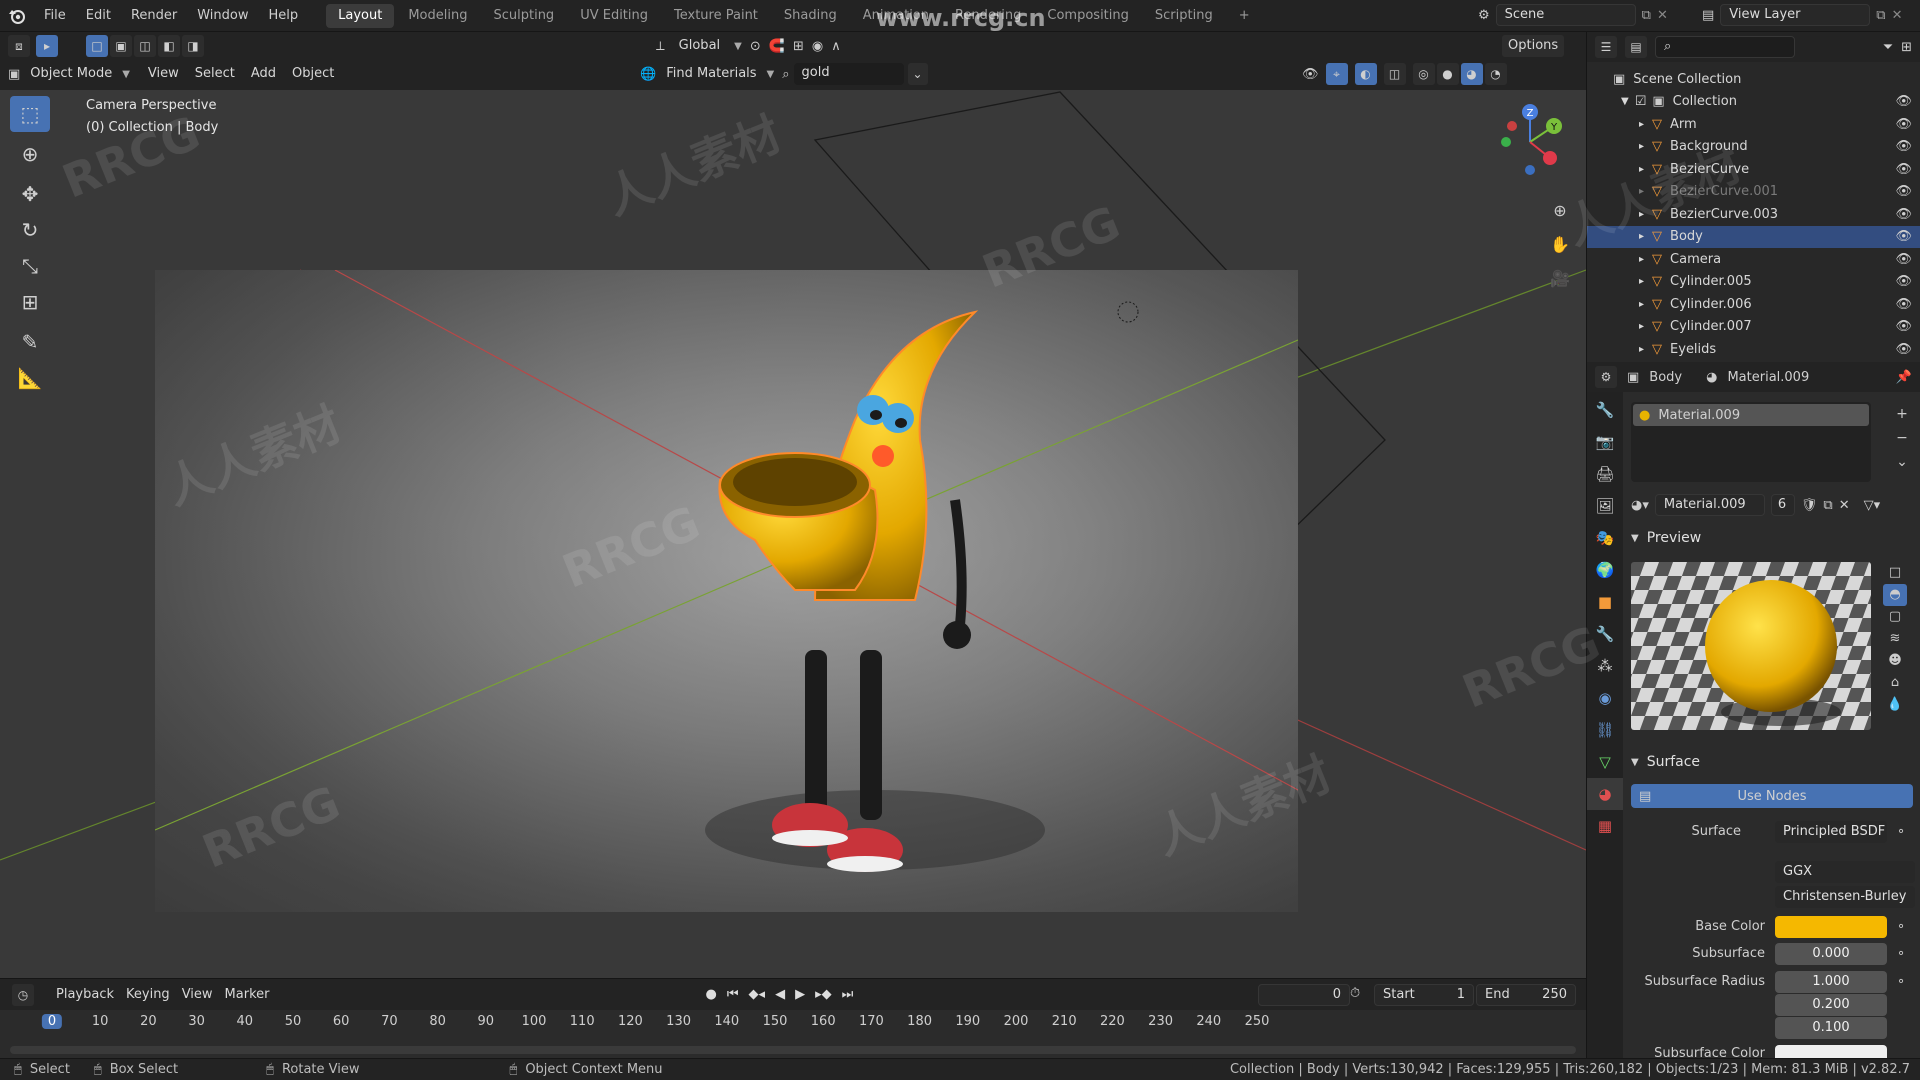  I want to click on new-collection-icon: ⊞, so click(1906, 47).